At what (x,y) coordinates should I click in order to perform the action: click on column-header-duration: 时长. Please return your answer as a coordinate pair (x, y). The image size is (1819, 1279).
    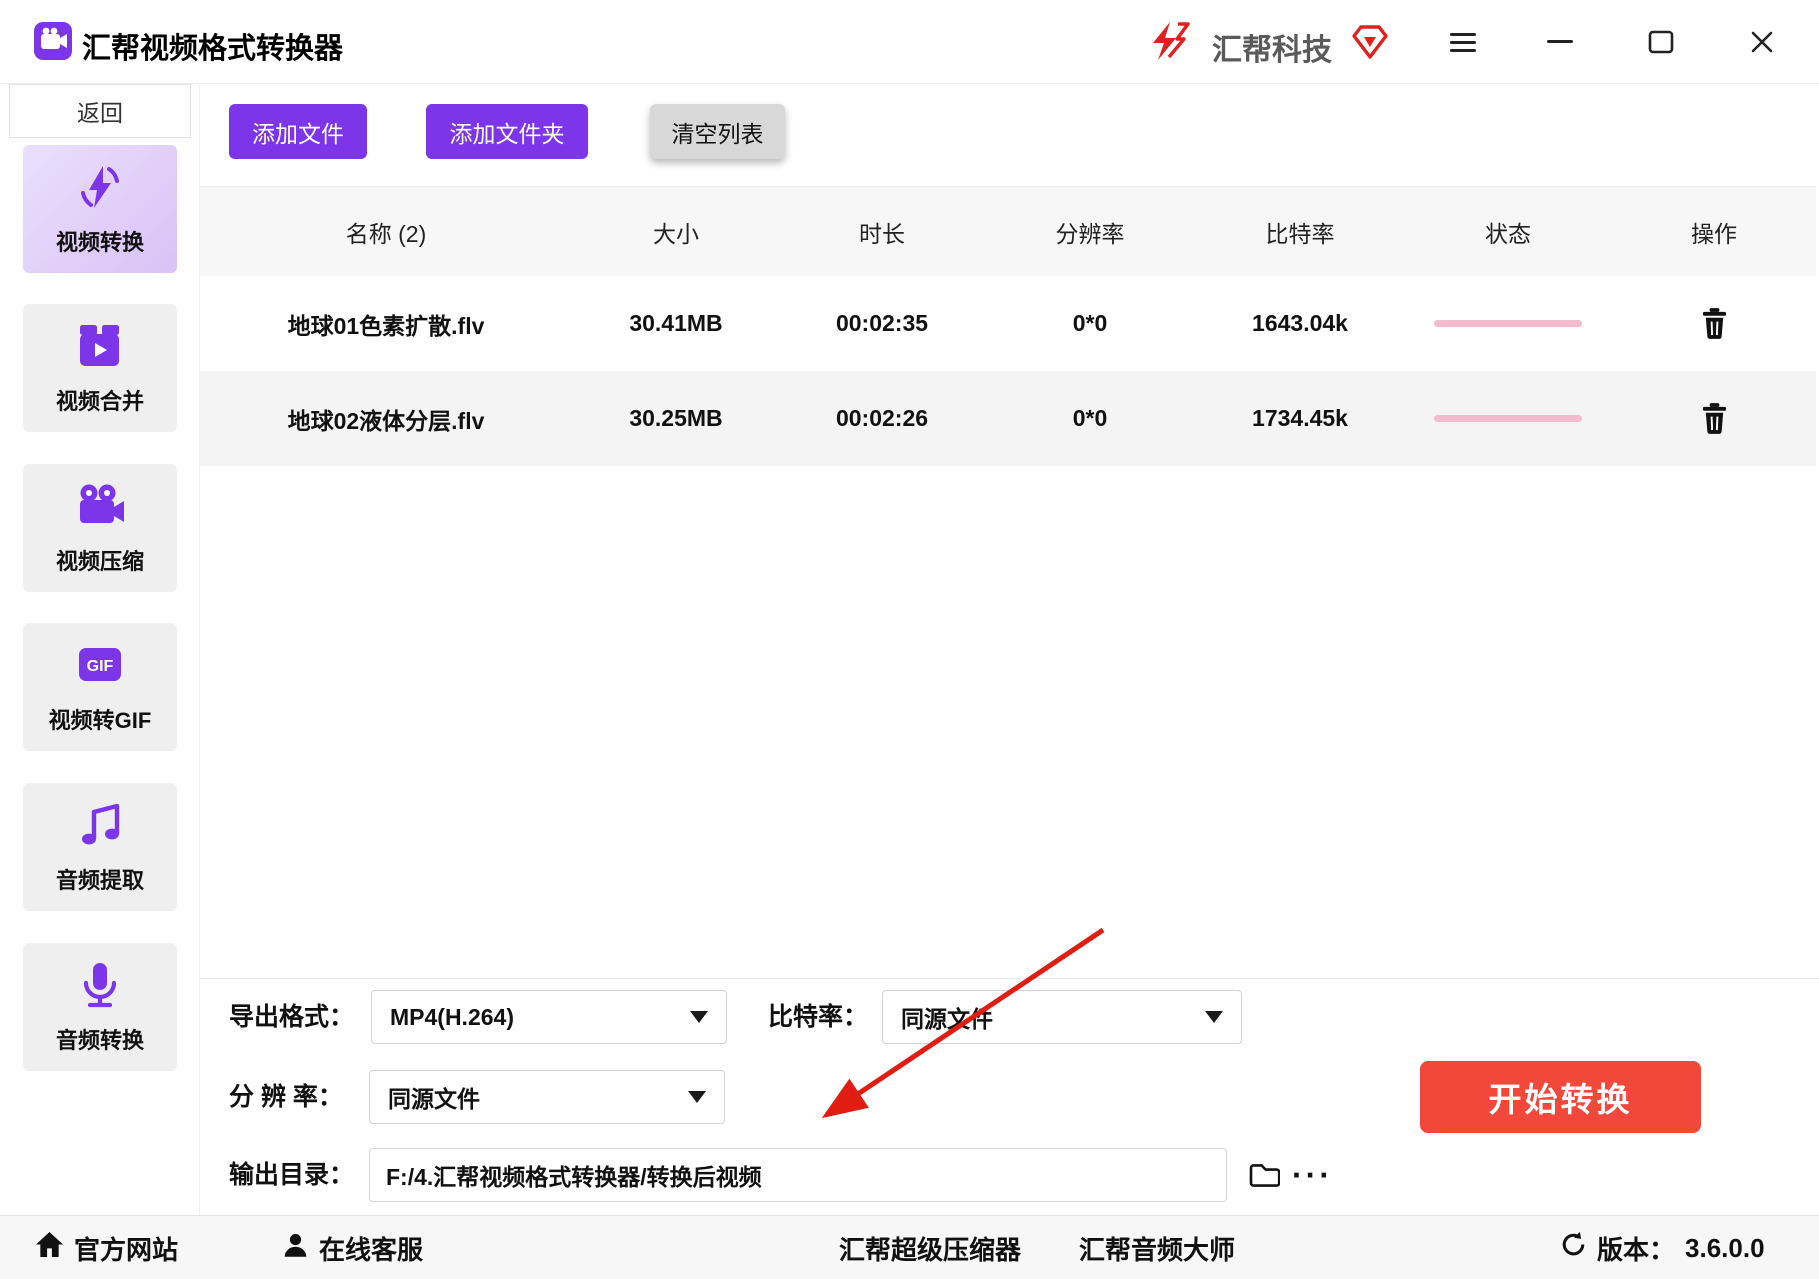
    Looking at the image, I should click on (882, 233).